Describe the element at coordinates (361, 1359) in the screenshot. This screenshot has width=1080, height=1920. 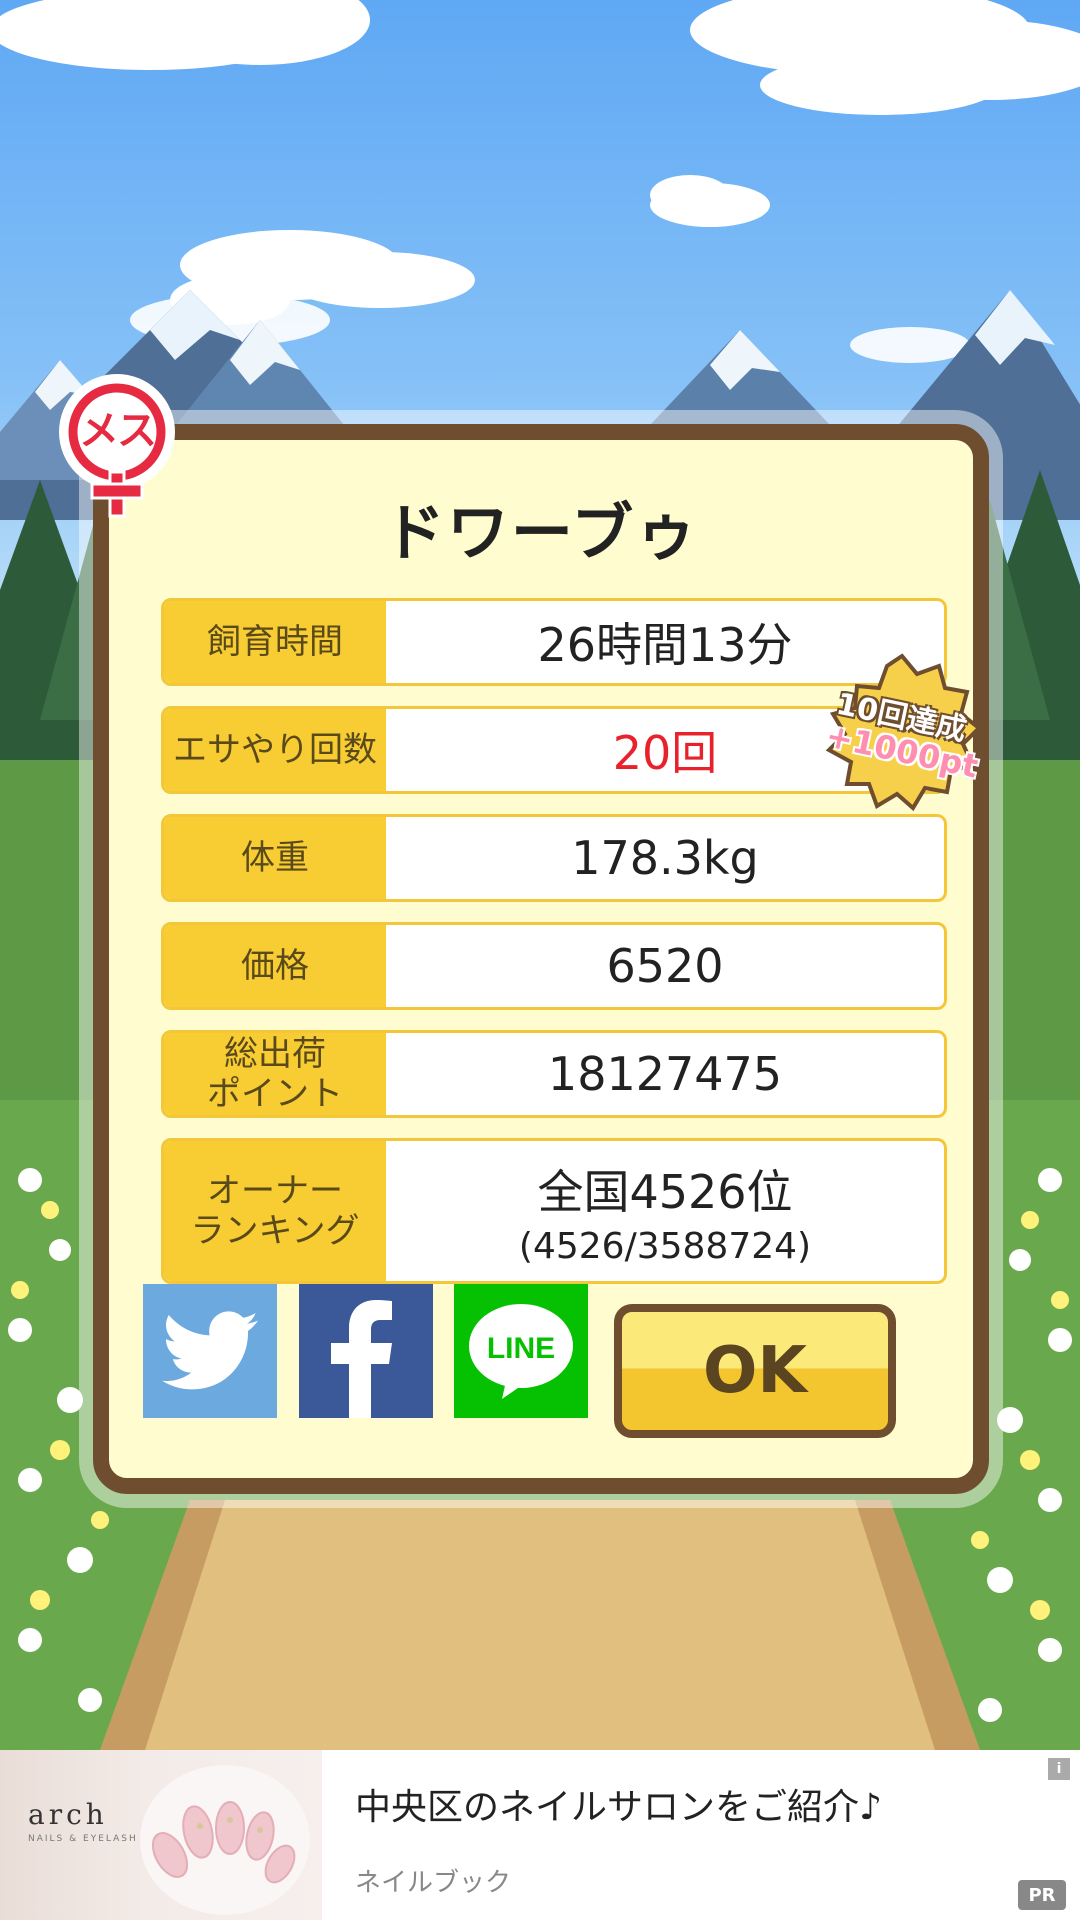
I see `facebook-icon` at that location.